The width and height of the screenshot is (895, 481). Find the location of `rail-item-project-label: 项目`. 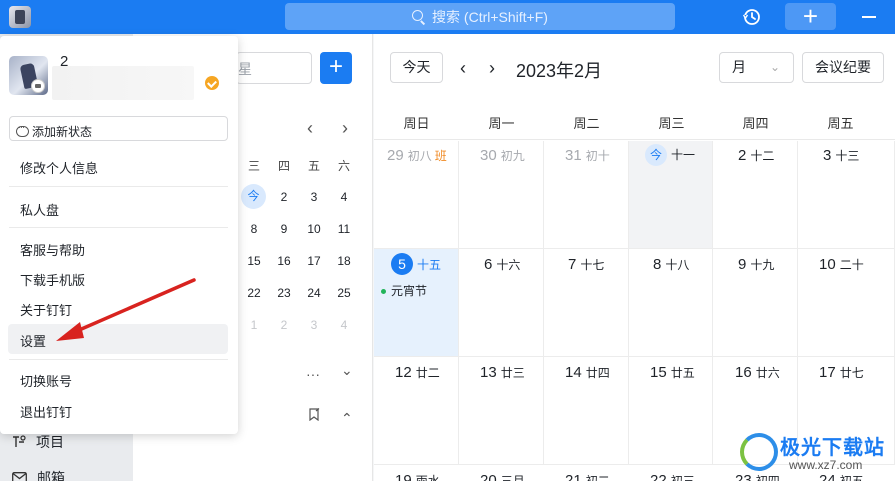

rail-item-project-label: 项目 is located at coordinates (50, 442).